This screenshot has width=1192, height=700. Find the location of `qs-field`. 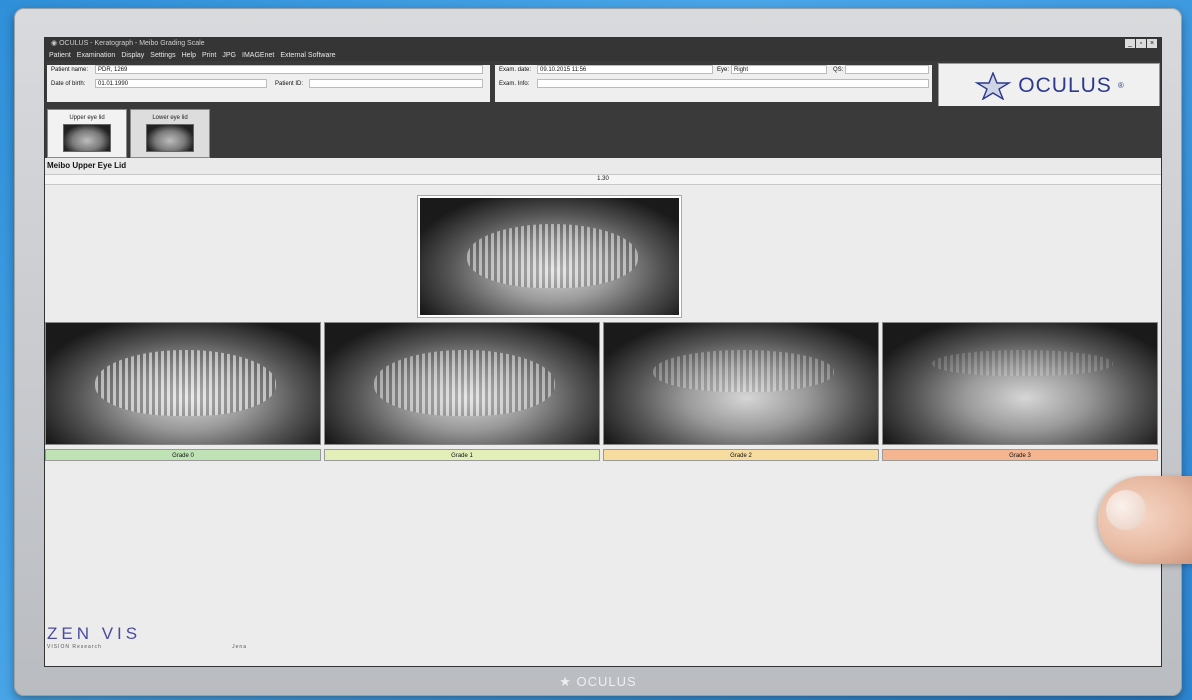

qs-field is located at coordinates (887, 69).